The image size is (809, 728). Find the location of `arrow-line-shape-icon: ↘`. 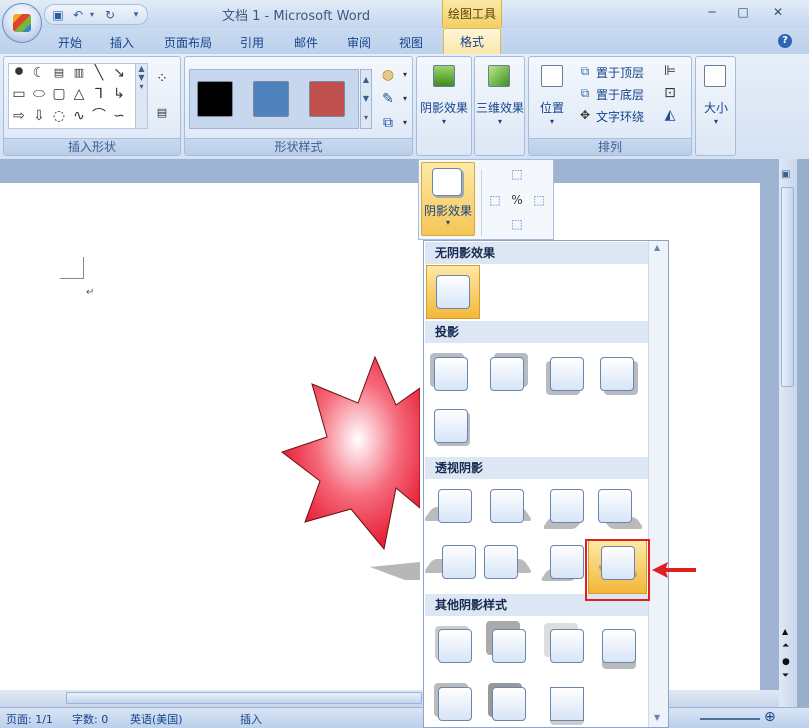

arrow-line-shape-icon: ↘ is located at coordinates (119, 73).